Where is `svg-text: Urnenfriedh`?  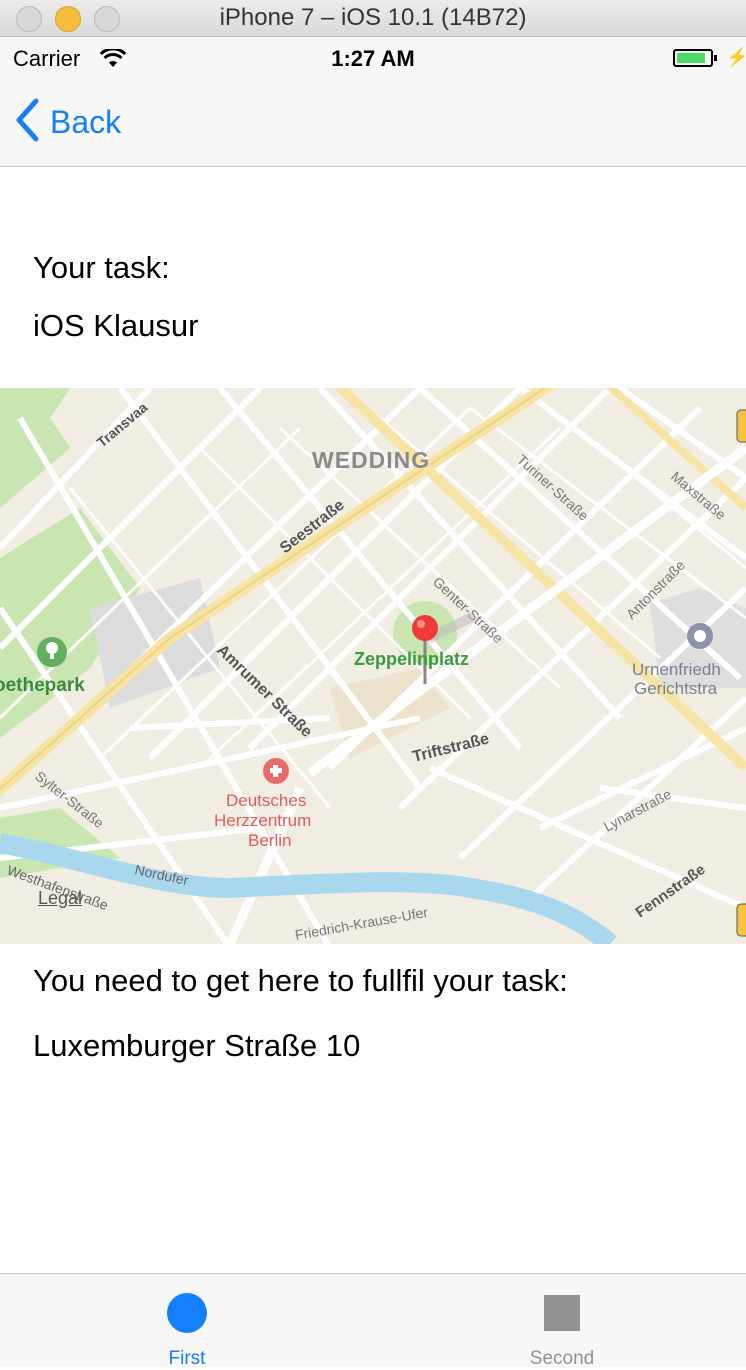
svg-text: Urnenfriedh is located at coordinates (676, 669).